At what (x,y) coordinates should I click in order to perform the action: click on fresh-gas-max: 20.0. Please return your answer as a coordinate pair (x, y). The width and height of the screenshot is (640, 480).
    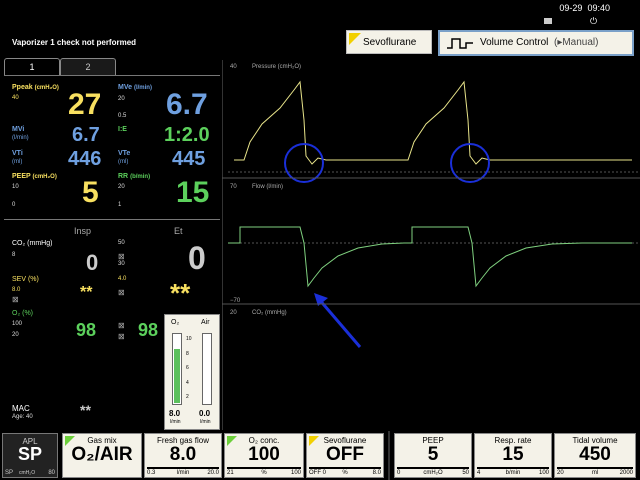
    Looking at the image, I should click on (213, 473).